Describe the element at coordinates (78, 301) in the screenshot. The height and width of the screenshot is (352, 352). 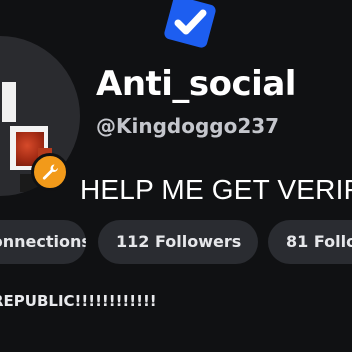
I see `about-text: REPUBLIC!!!!!!!!!!!!` at that location.